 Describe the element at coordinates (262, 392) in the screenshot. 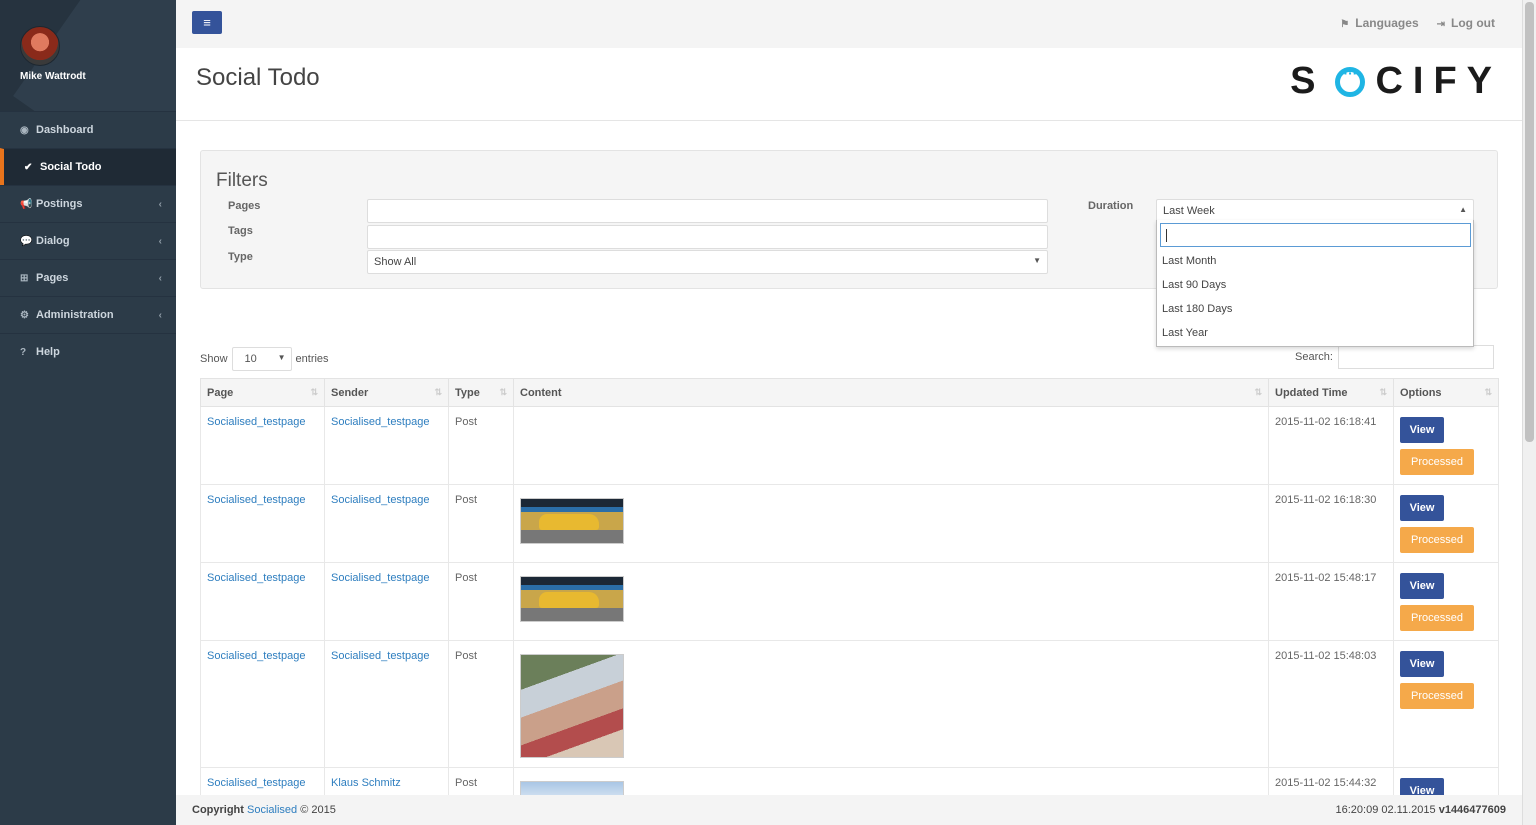

I see `column-header: Page ⇅` at that location.